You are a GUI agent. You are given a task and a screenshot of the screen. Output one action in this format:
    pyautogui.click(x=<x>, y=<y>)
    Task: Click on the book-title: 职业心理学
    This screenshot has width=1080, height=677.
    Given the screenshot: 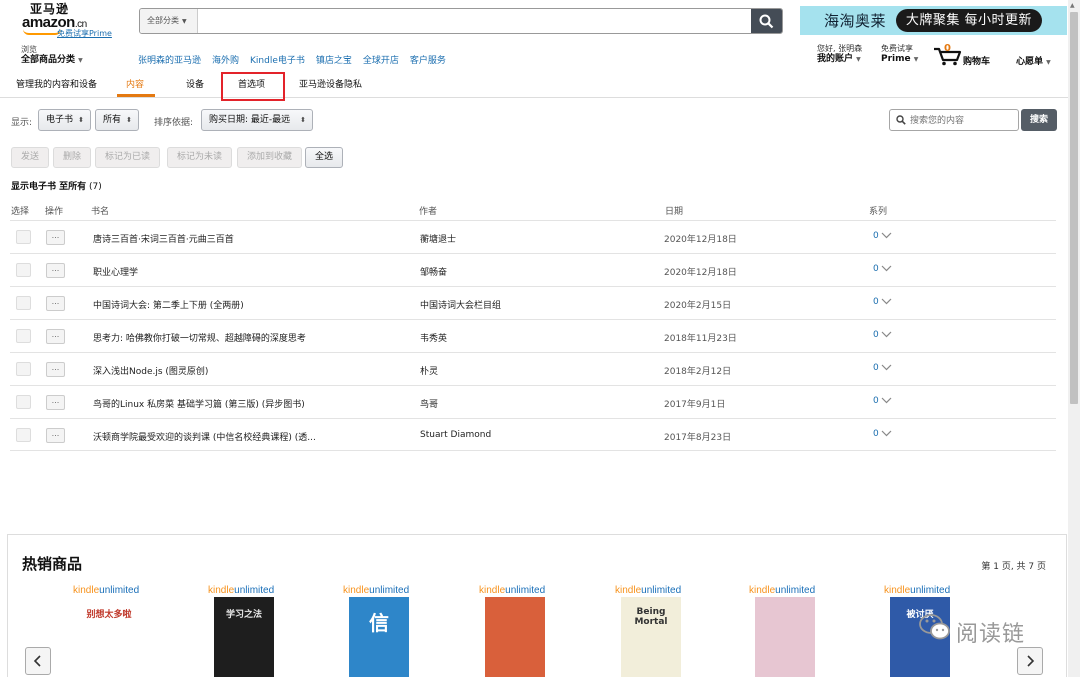 What is the action you would take?
    pyautogui.click(x=115, y=271)
    